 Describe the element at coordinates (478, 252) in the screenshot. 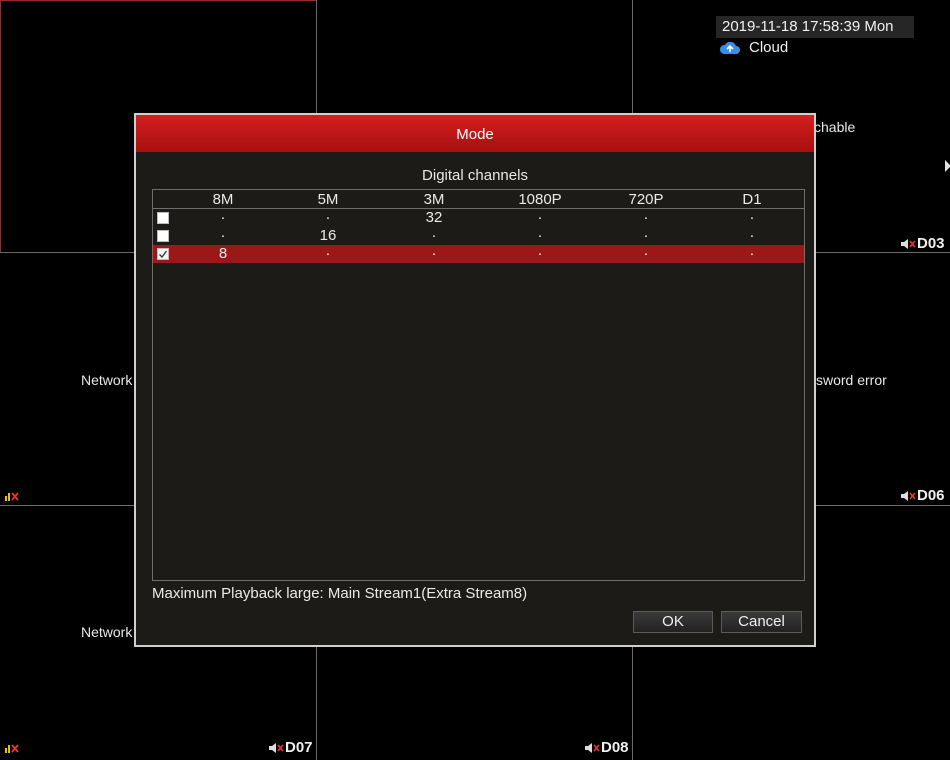

I see `table-row-selected: 8 . . . . .` at that location.